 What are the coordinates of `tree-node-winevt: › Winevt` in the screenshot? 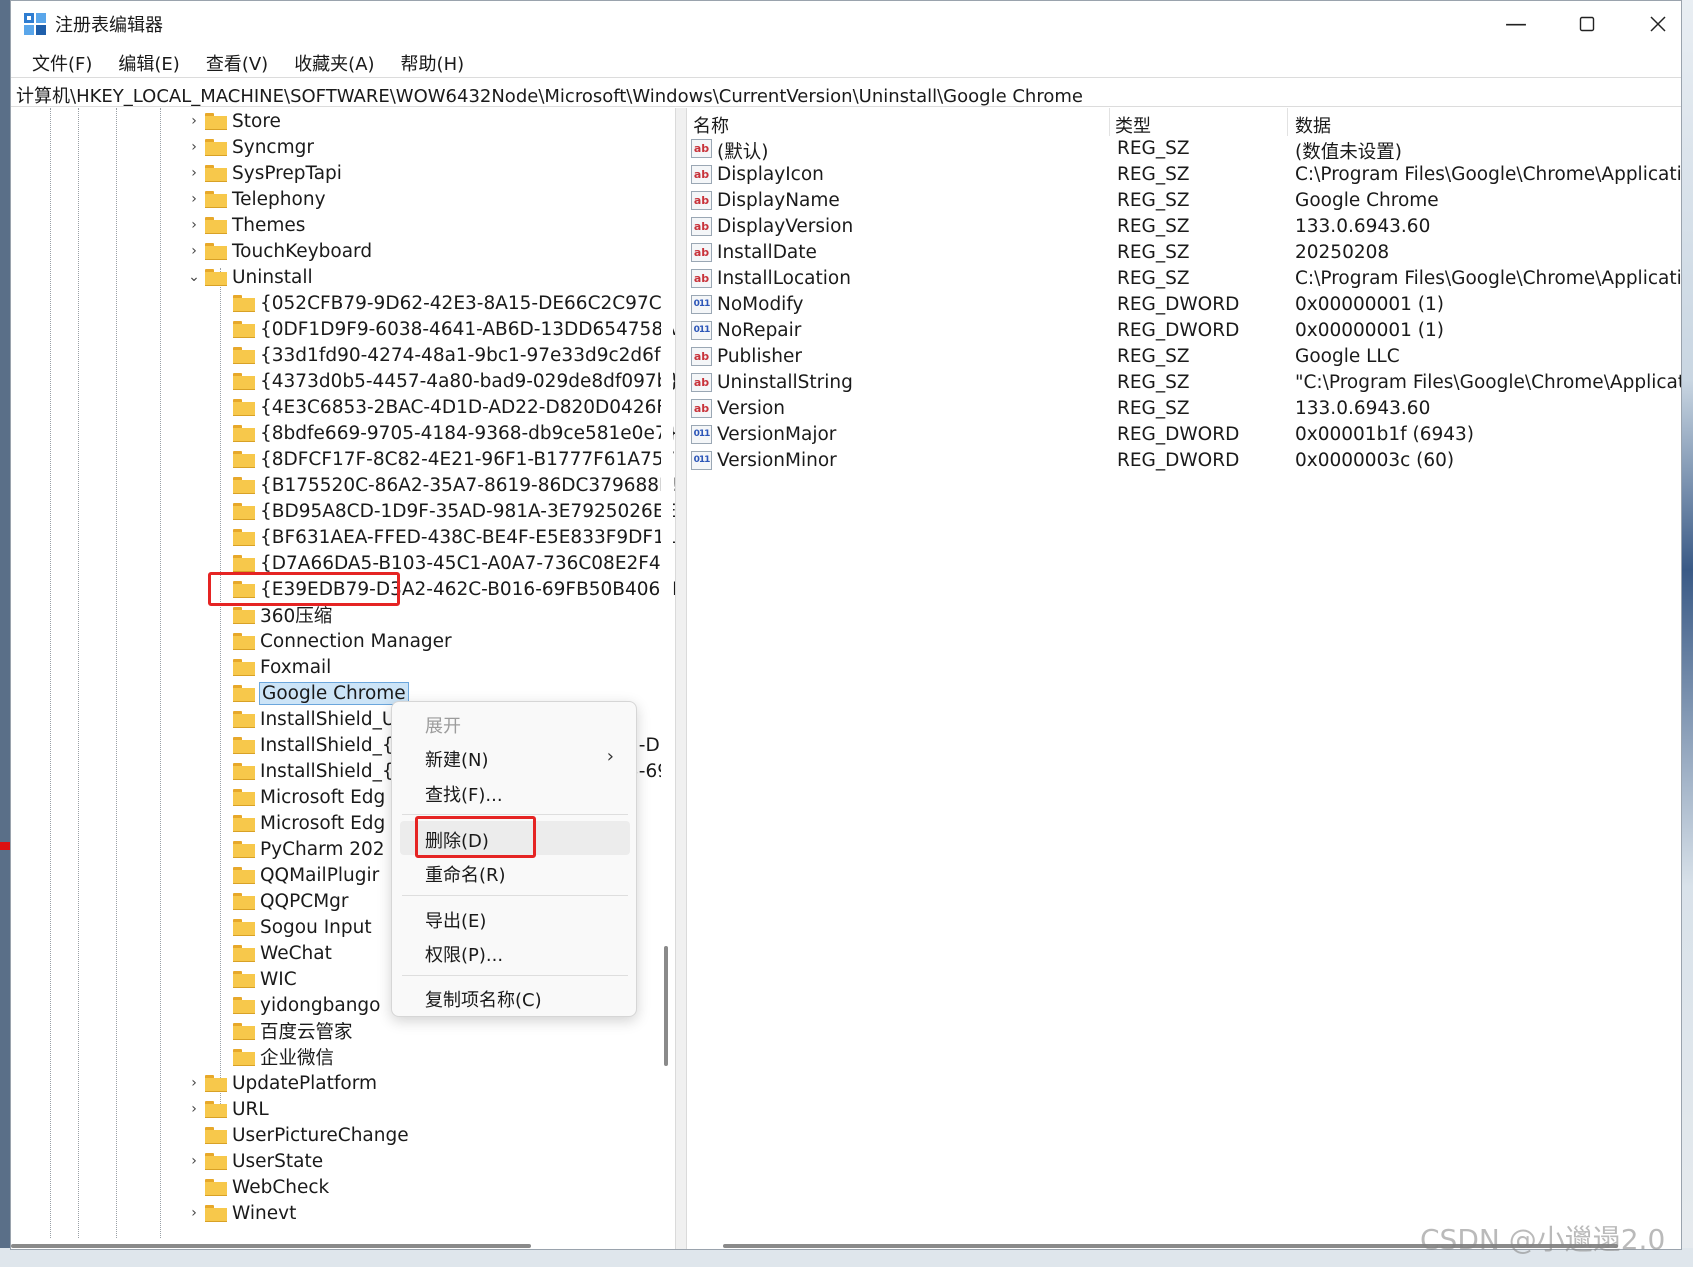 It's located at (242, 1213).